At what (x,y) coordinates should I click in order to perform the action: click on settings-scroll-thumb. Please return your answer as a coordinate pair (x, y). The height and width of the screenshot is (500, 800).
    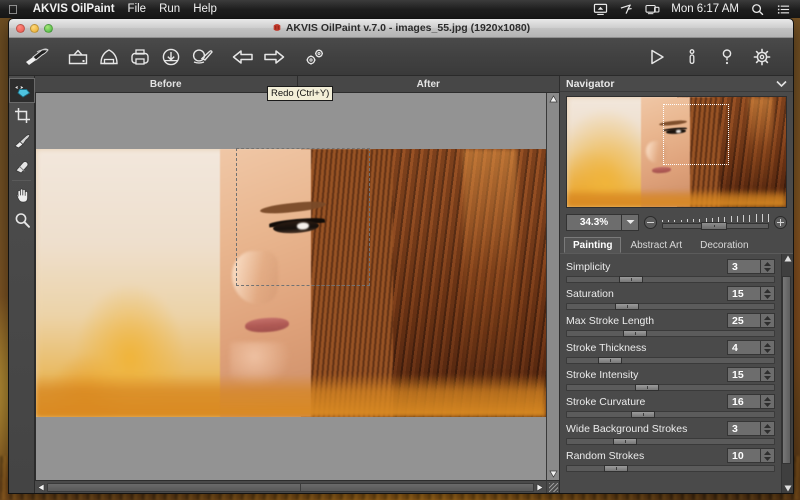
    Looking at the image, I should click on (786, 370).